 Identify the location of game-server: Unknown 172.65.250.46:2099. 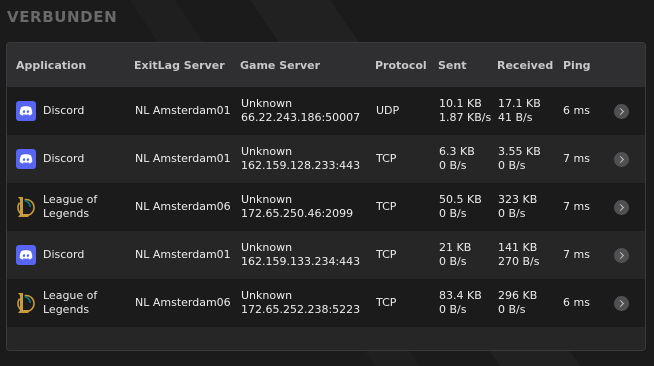
(297, 207).